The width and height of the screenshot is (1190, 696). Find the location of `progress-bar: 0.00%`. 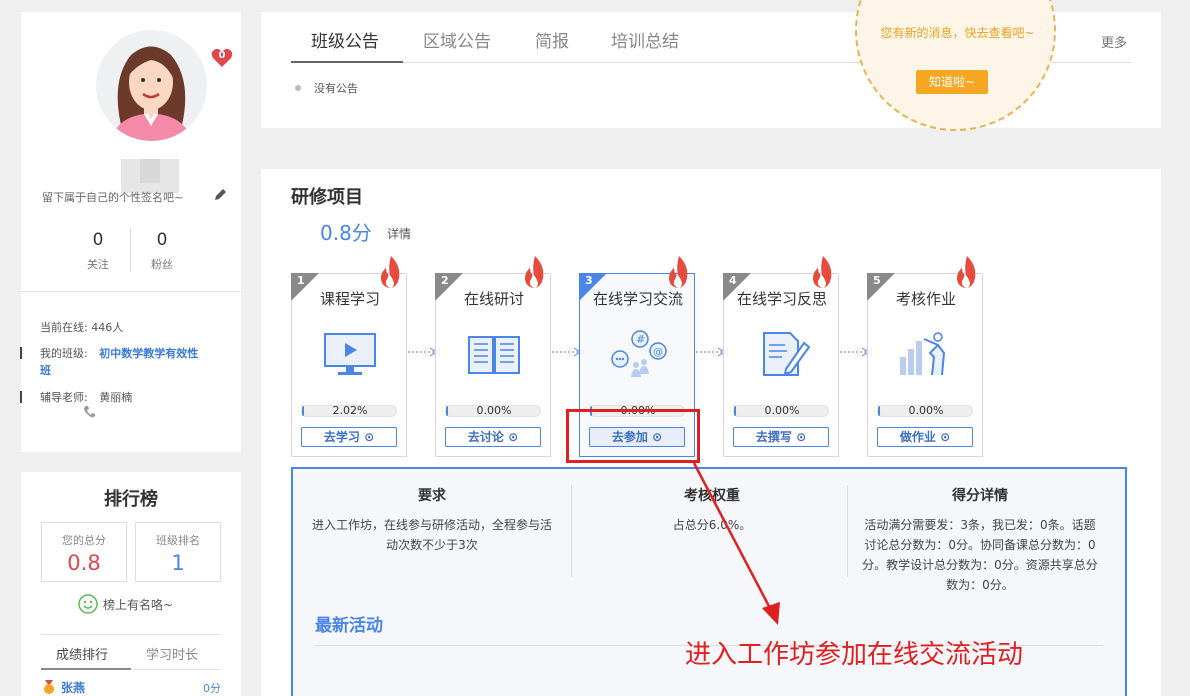

progress-bar: 0.00% is located at coordinates (493, 411).